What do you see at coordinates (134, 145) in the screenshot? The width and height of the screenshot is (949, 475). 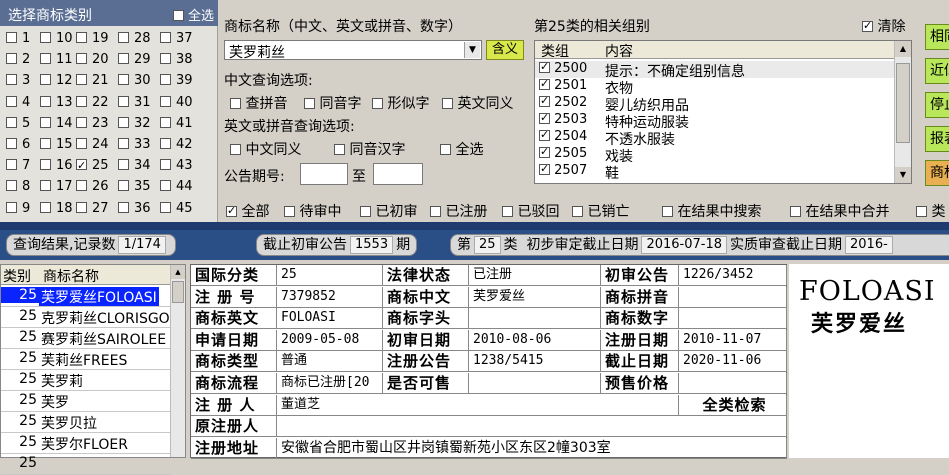 I see `category-checkbox-33: 33` at bounding box center [134, 145].